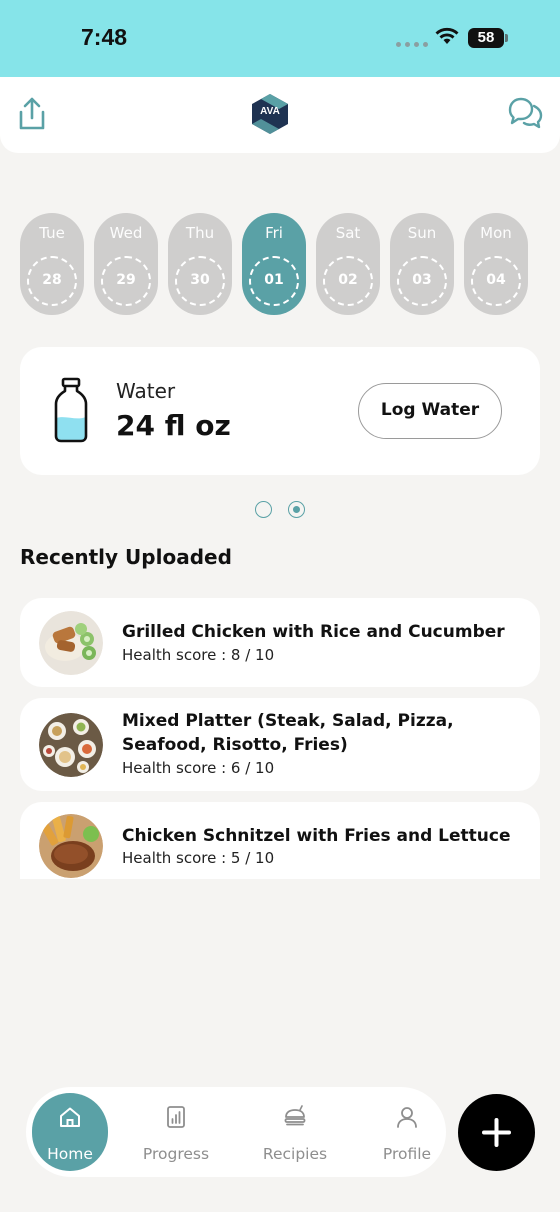 The image size is (560, 1212). I want to click on status-bar: 7:48 58, so click(280, 38).